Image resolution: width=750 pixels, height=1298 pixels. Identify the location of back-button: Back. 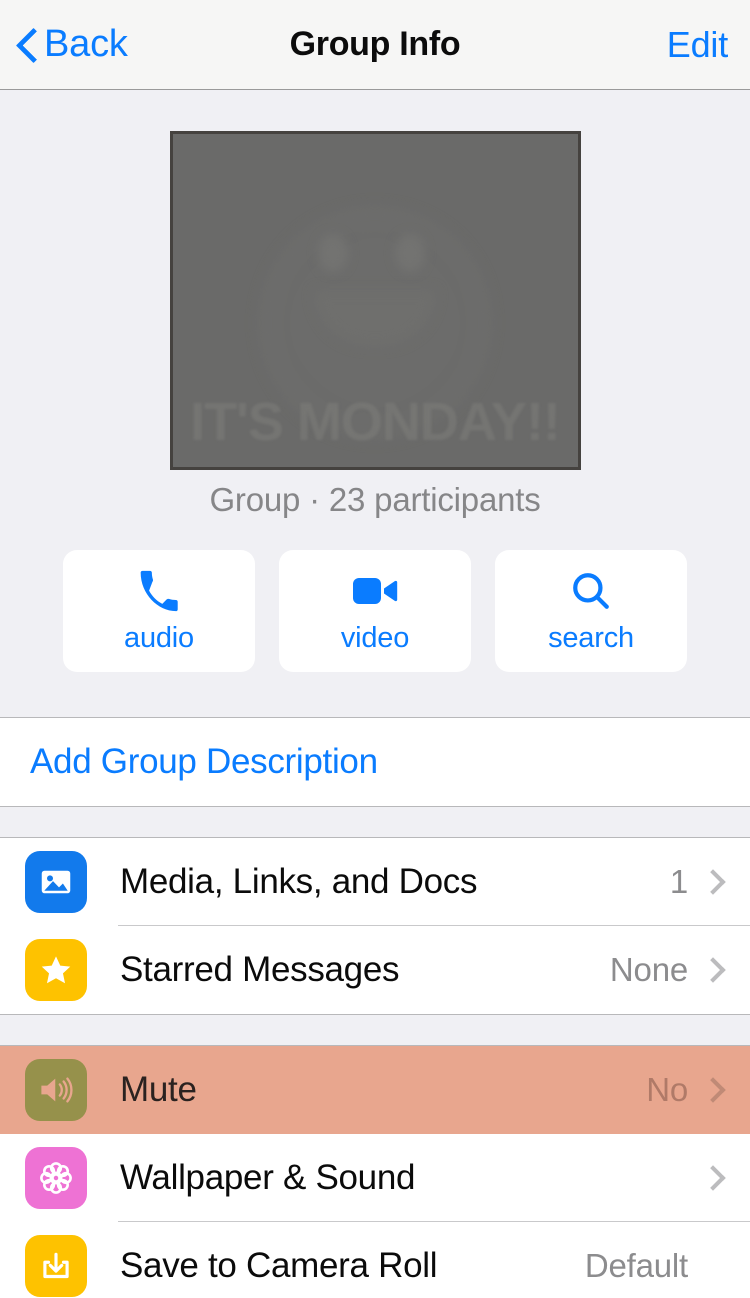
(71, 44).